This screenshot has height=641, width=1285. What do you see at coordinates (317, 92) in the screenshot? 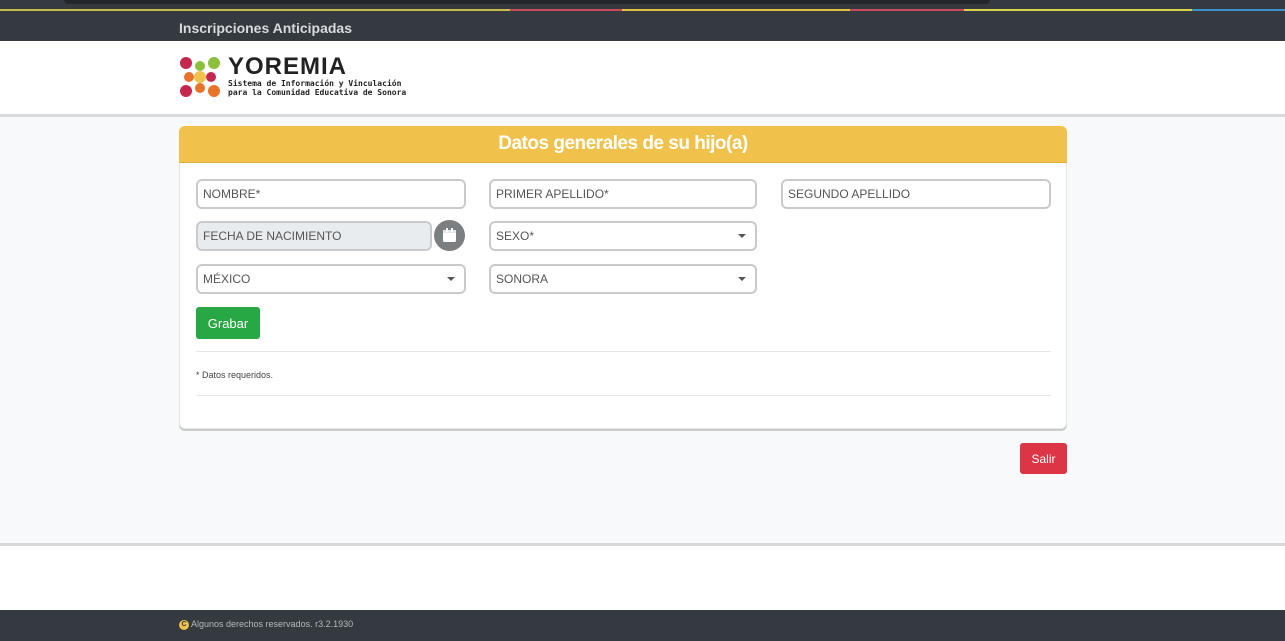
I see `logo-subtitle-line-2: para la Comunidad Educativa de Sonora` at bounding box center [317, 92].